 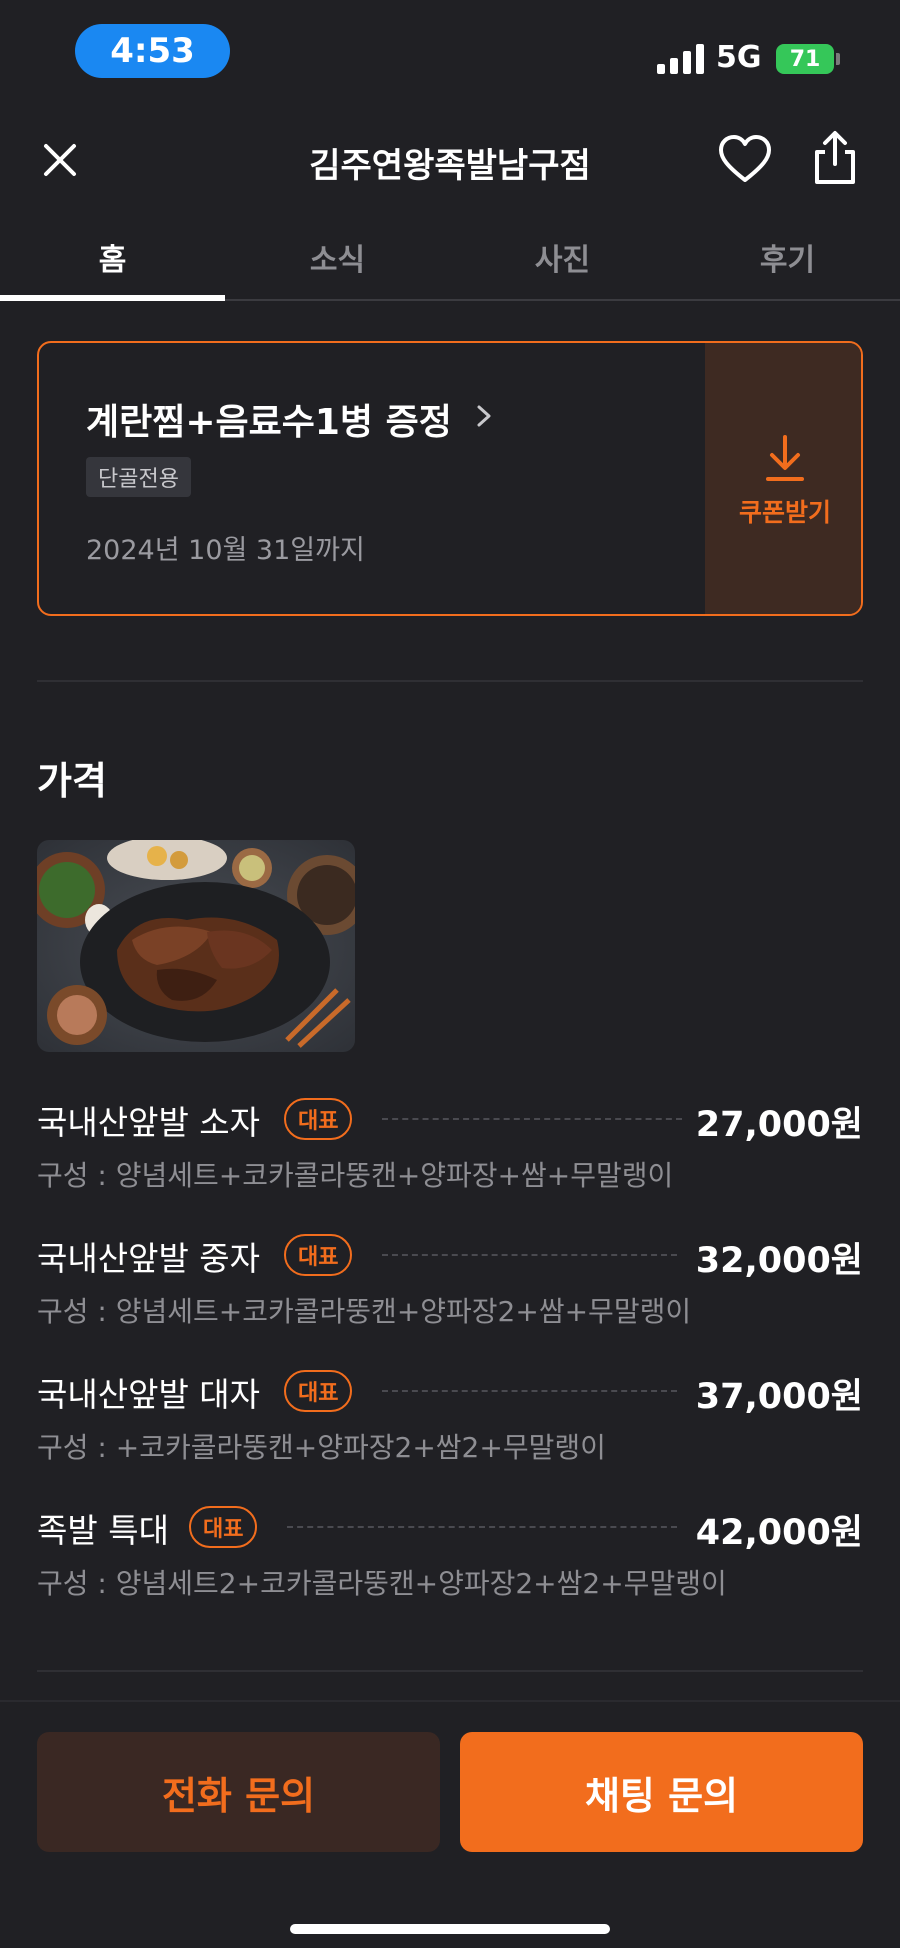 What do you see at coordinates (450, 1824) in the screenshot?
I see `bottom-action-bar: 전화 문의 채팅 문의` at bounding box center [450, 1824].